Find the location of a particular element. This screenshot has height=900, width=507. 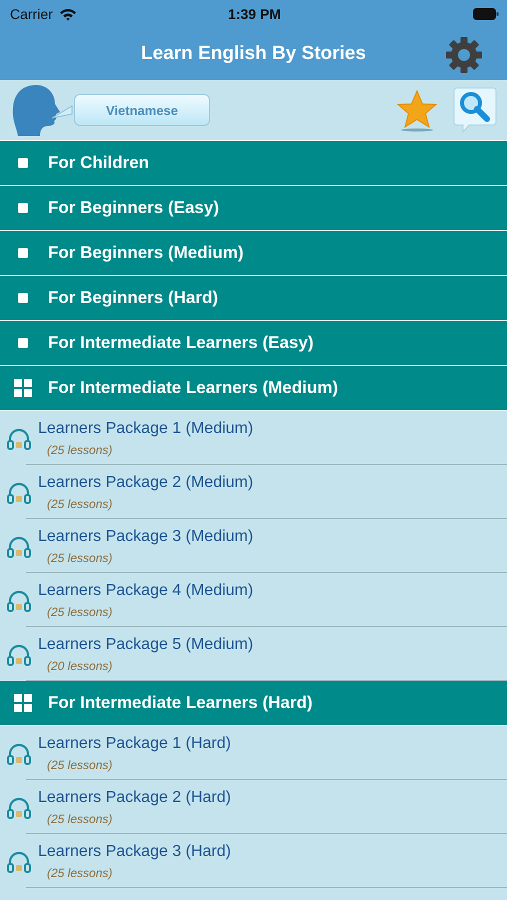

category-header: For Beginners (Medium) is located at coordinates (253, 253).